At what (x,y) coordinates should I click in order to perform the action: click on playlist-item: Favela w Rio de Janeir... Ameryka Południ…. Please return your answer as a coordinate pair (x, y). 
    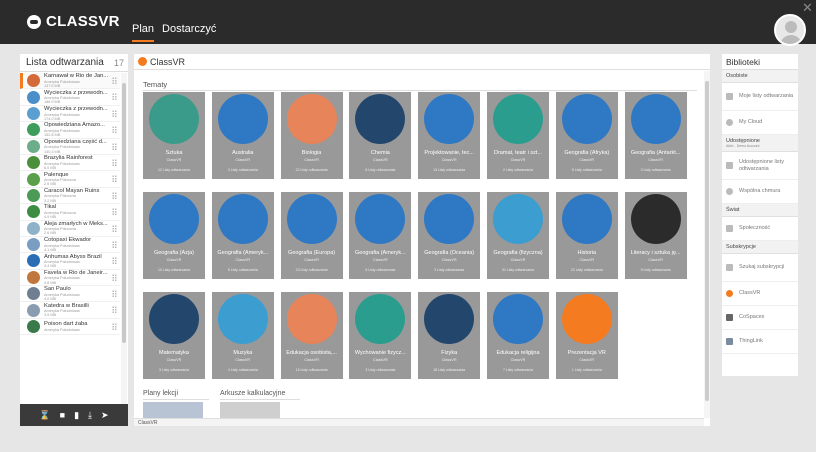
    Looking at the image, I should click on (70, 278).